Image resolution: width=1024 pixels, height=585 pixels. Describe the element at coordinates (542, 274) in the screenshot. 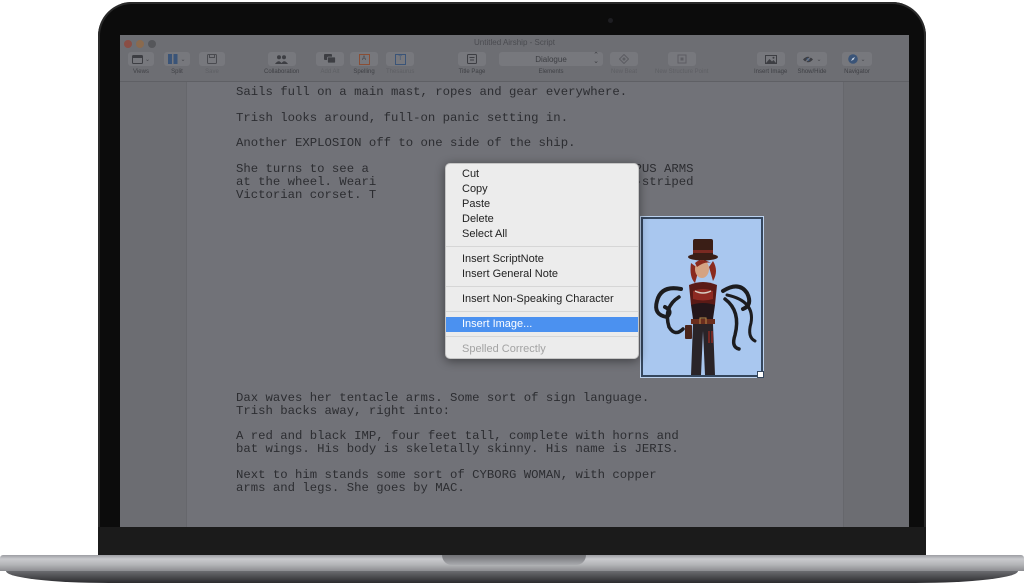

I see `menu-item-insert-general-note: Insert General Note` at that location.